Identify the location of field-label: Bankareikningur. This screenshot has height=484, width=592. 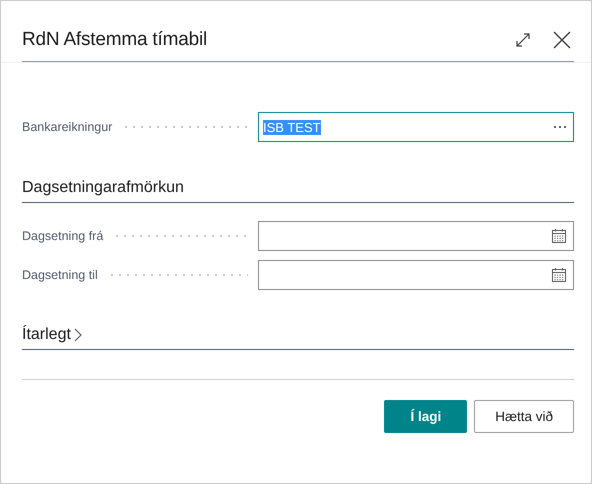
(67, 127).